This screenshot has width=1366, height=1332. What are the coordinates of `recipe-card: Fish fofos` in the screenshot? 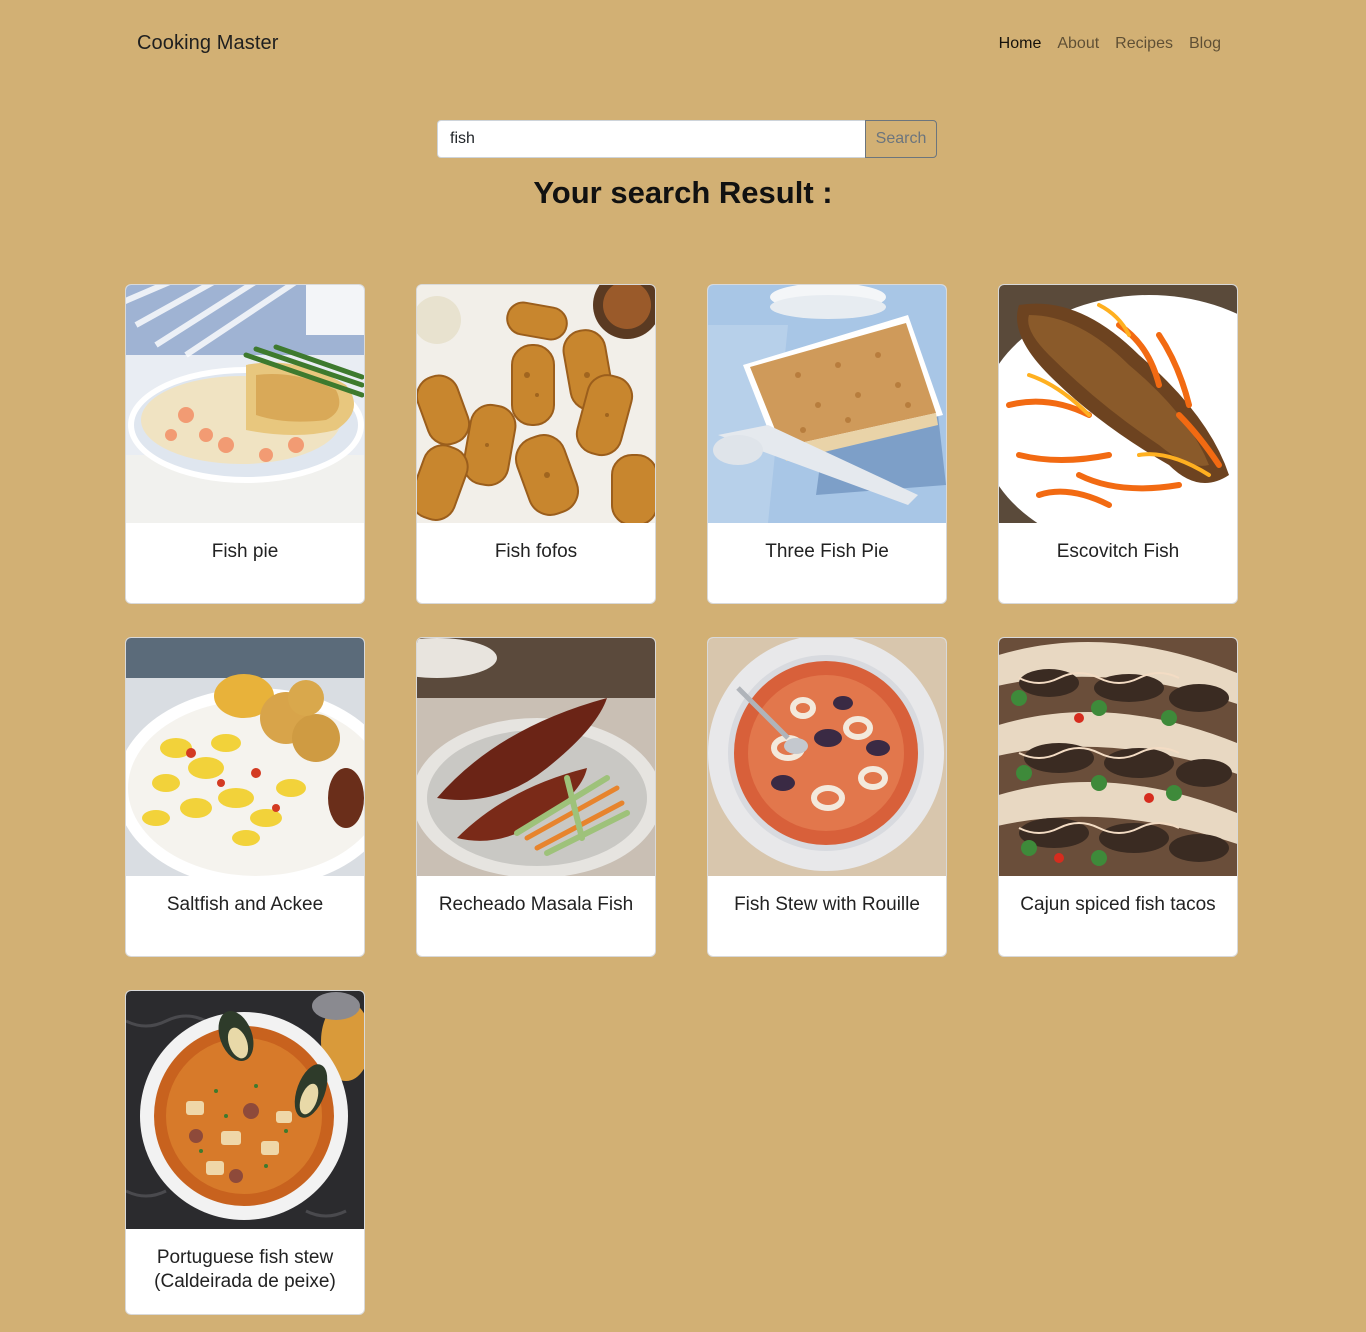 It's located at (536, 444).